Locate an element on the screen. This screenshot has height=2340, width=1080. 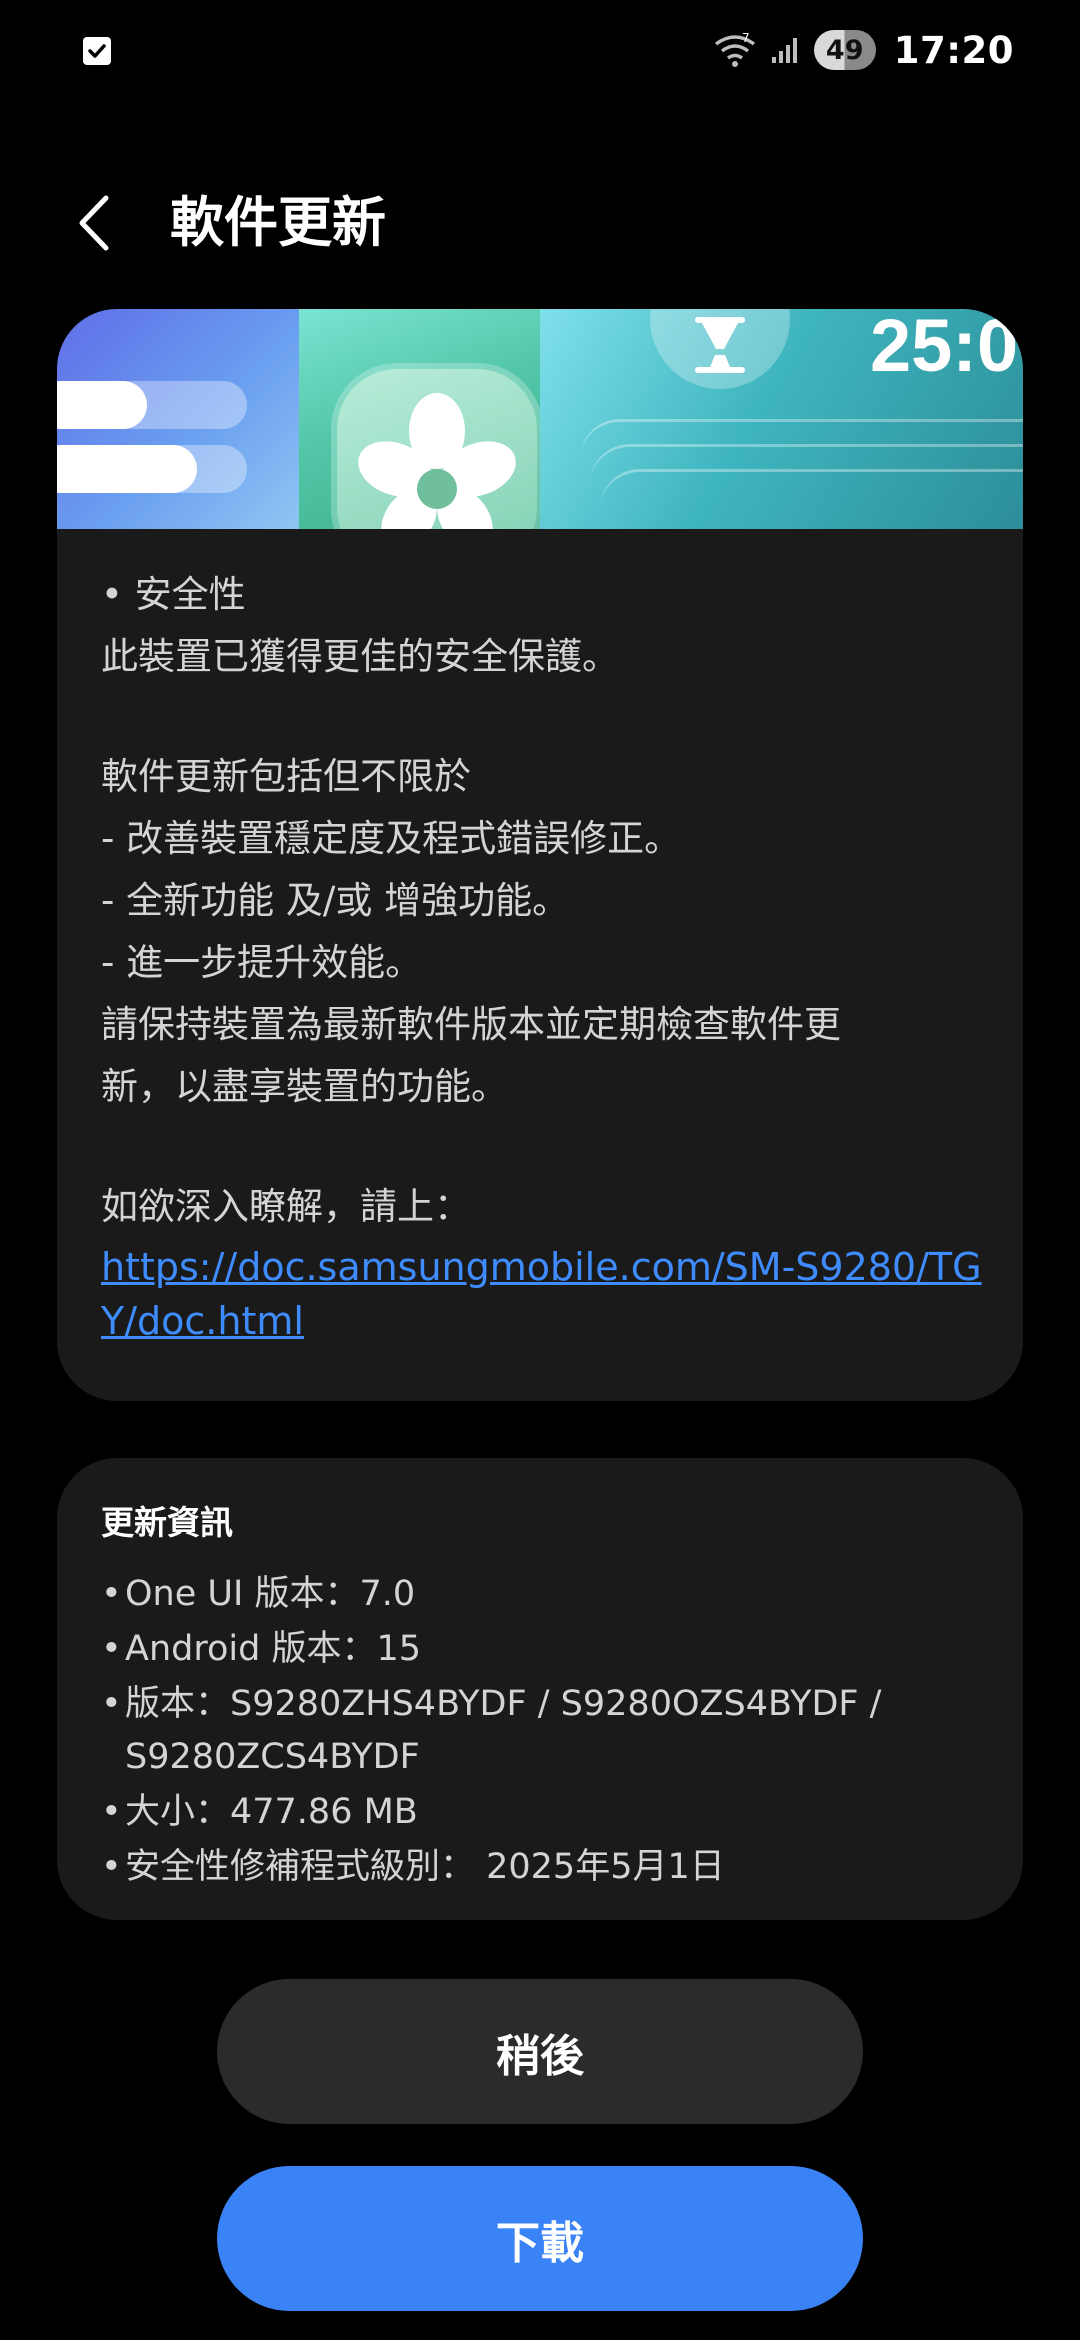
chevron-left-icon is located at coordinates (94, 223).